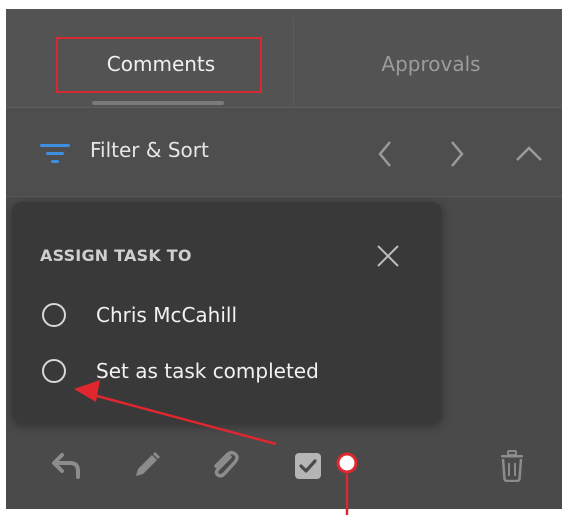  What do you see at coordinates (149, 150) in the screenshot?
I see `filter-sort-button: Filter & Sort` at bounding box center [149, 150].